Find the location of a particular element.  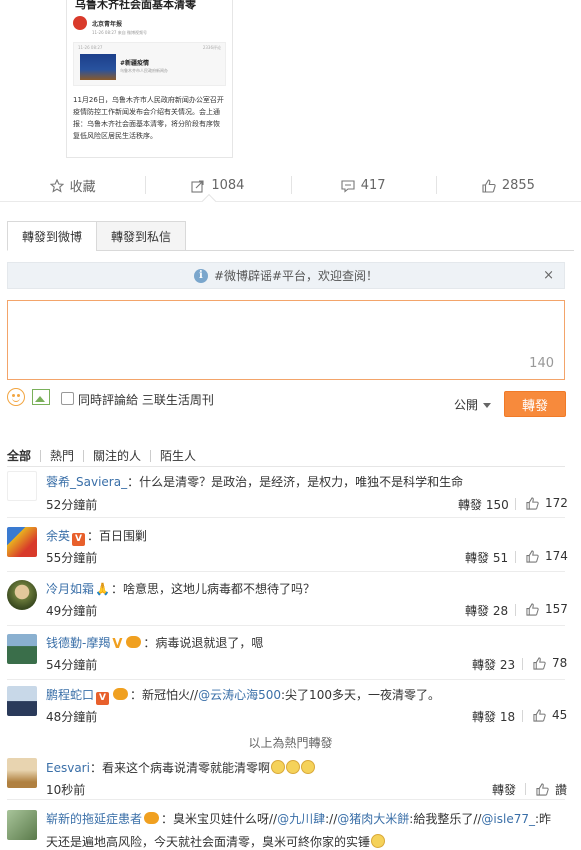

forward-button: 1084 is located at coordinates (217, 185).